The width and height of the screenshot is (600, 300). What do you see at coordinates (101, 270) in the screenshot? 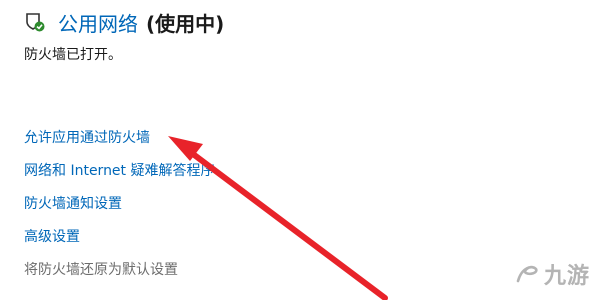
I see `restore-defaults-link: 将防火墙还原为默认设置` at bounding box center [101, 270].